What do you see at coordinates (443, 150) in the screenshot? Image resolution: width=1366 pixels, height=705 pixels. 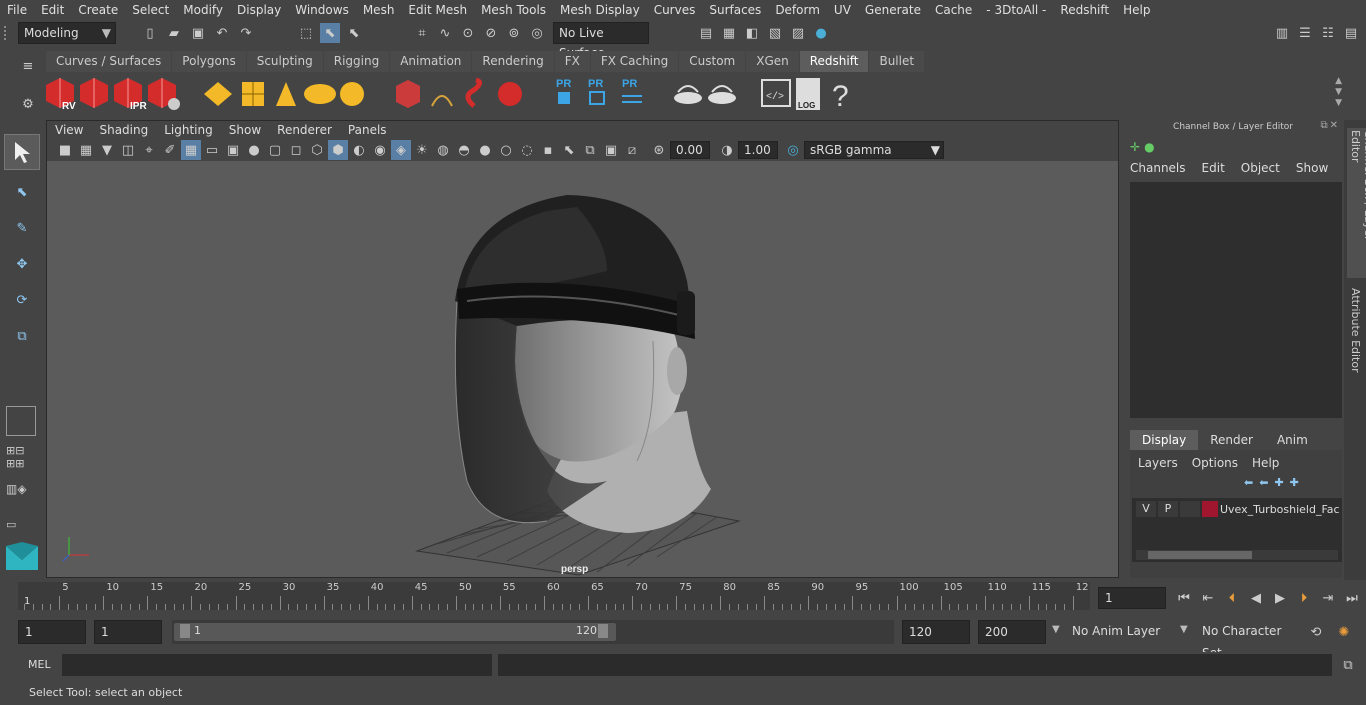 I see `ambient-occlusion-icon: ◍` at bounding box center [443, 150].